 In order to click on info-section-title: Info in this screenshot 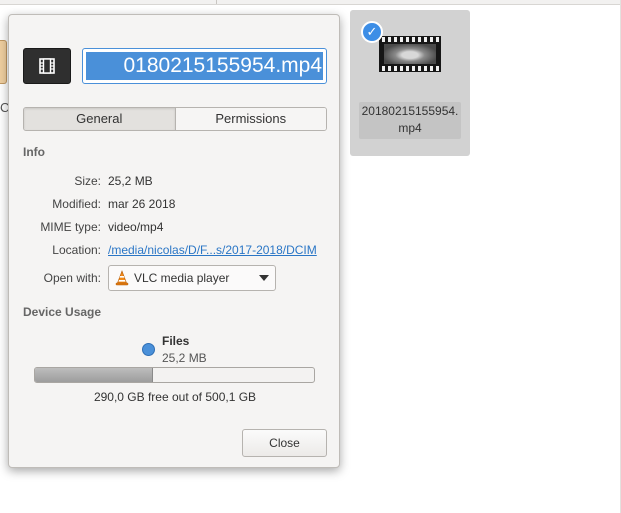, I will do `click(34, 152)`.